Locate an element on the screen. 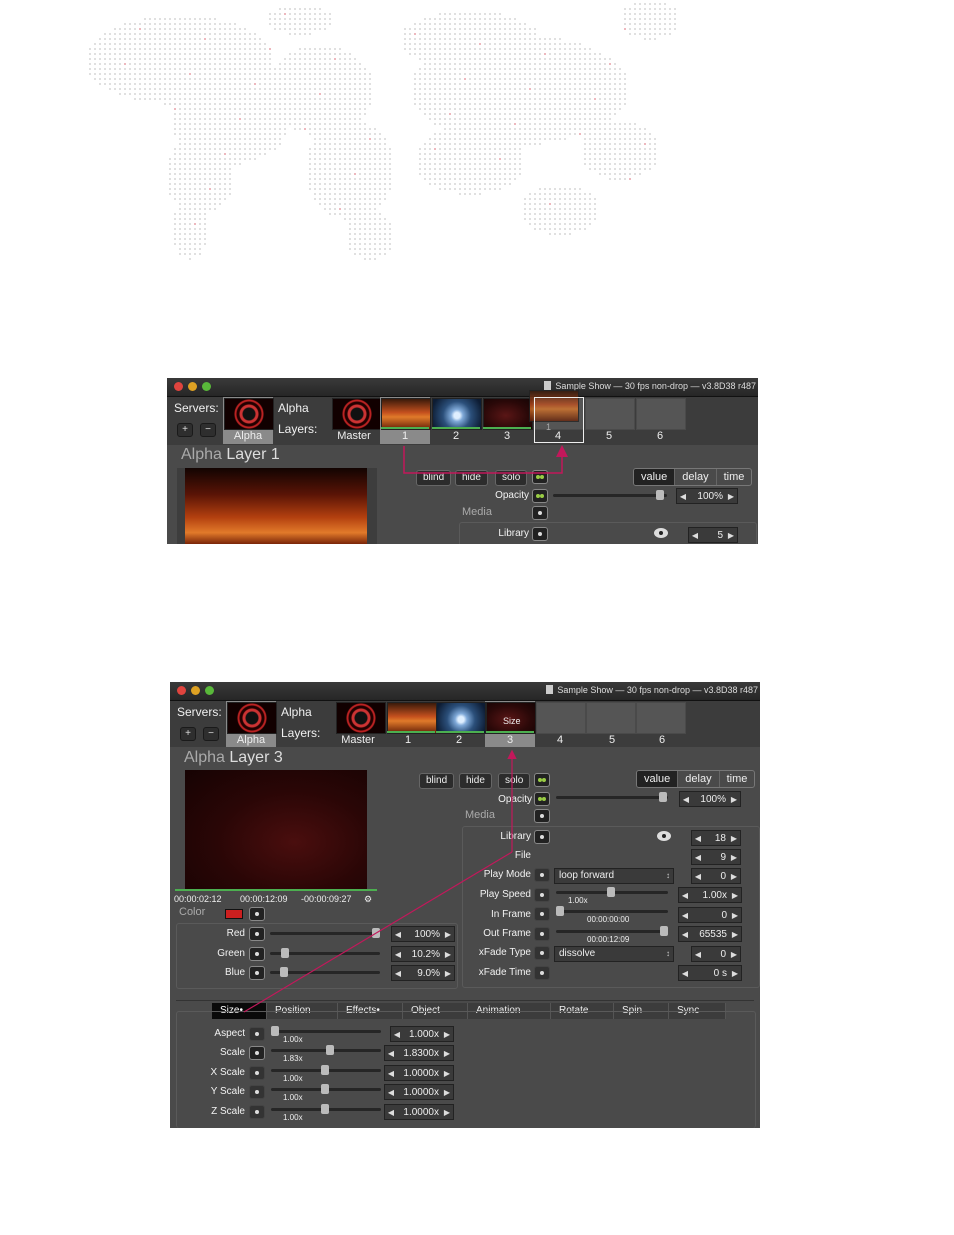 This screenshot has width=954, height=1235. mode-delay: delay is located at coordinates (697, 779).